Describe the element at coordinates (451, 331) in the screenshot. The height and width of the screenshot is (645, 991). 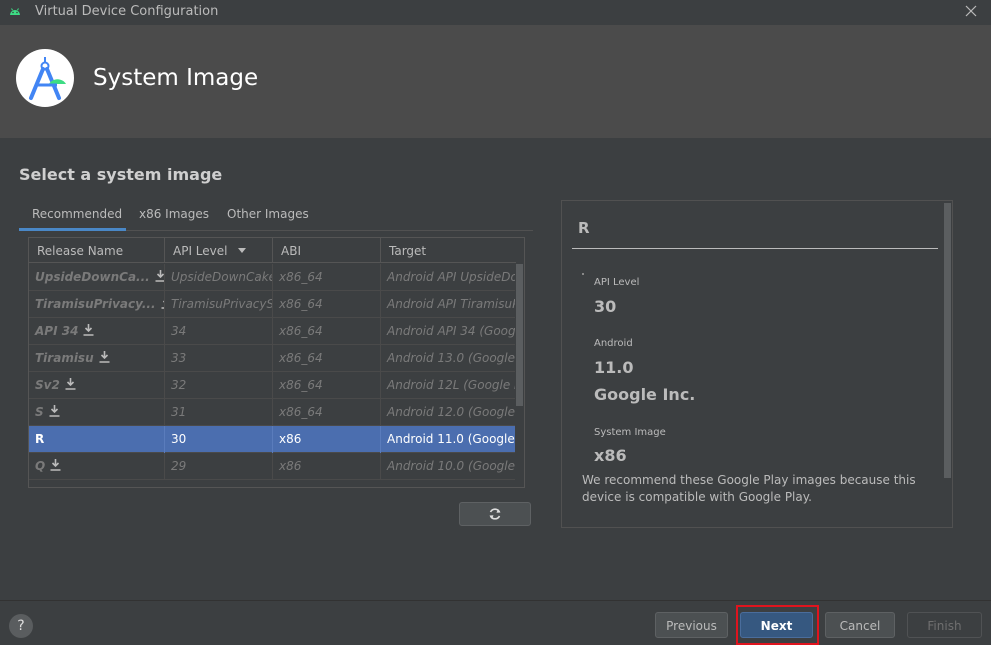
I see `cell-text: Android API 34 (Google` at that location.